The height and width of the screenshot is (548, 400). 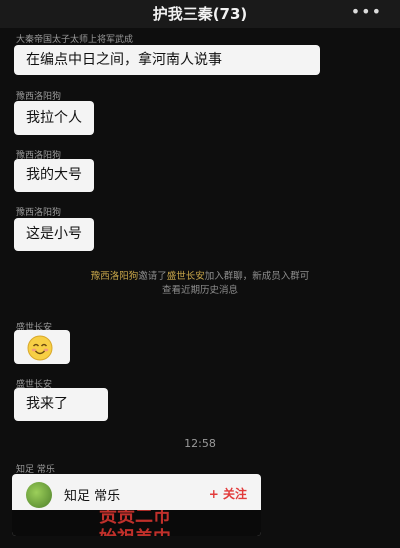 I want to click on green-avatar-icon, so click(x=39, y=495).